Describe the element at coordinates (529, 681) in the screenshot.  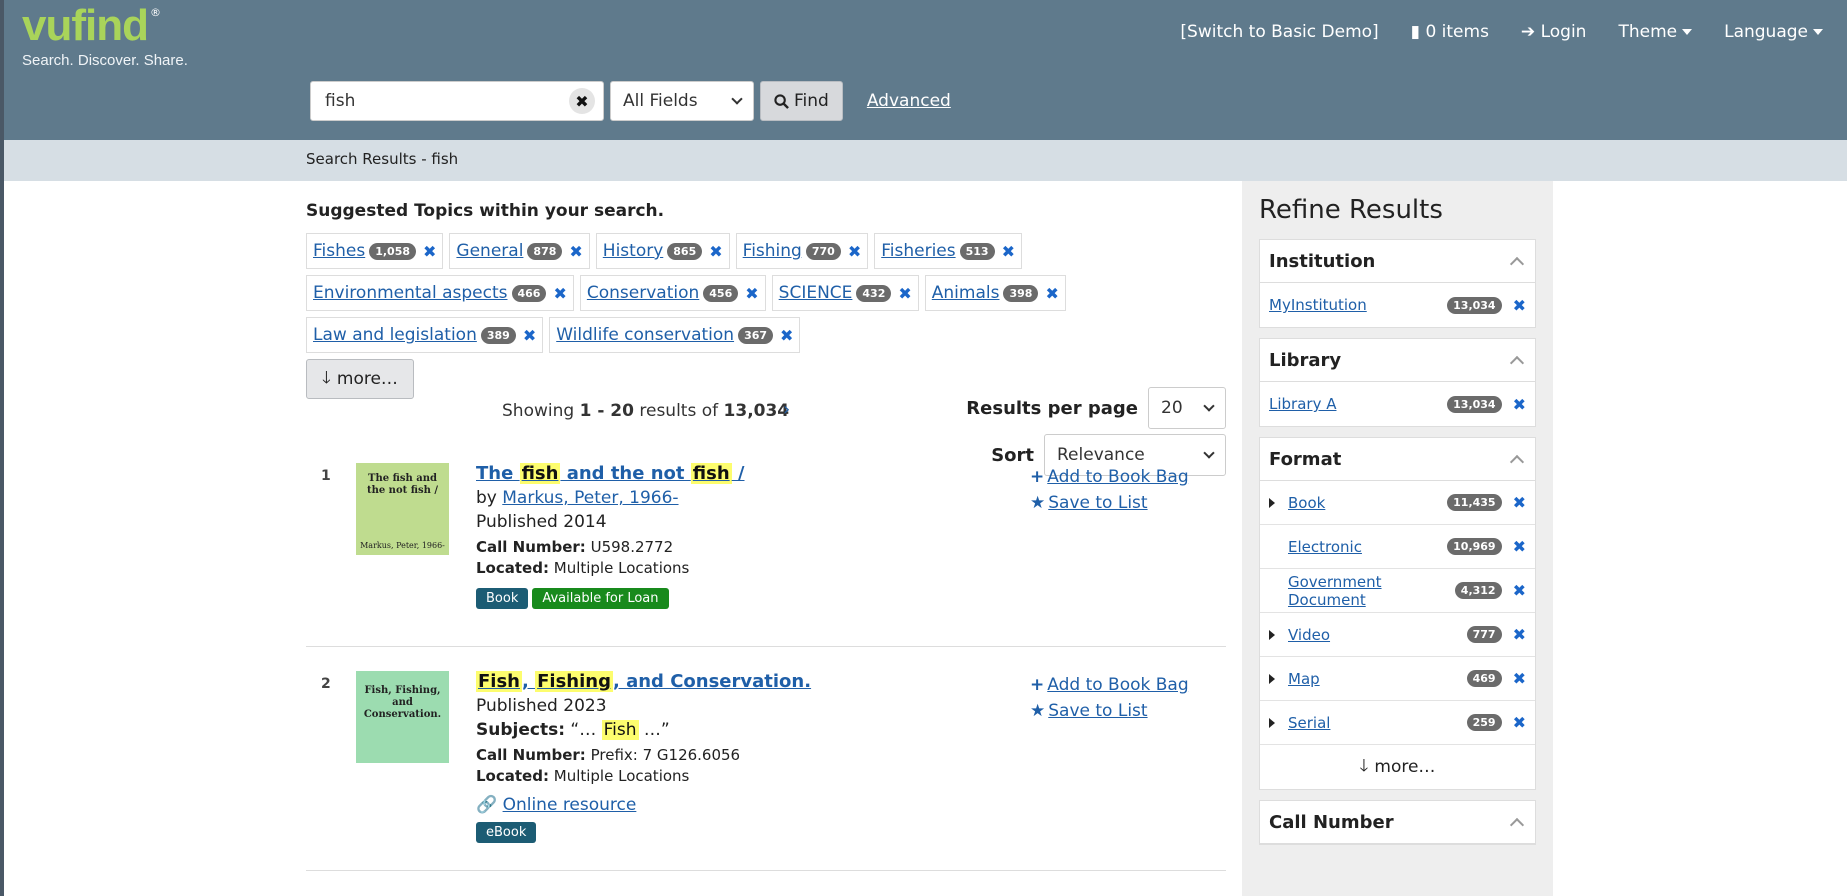
I see `title-part: ,` at that location.